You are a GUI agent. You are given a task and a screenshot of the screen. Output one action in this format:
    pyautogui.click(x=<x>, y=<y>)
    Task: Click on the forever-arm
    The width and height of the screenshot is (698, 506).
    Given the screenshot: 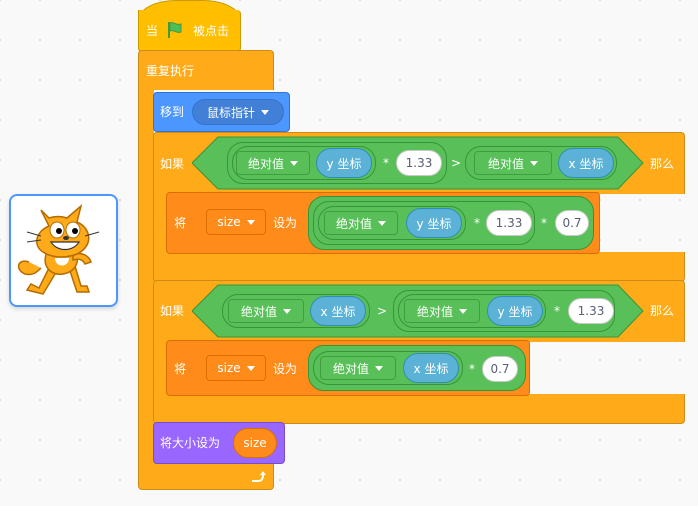 What is the action you would take?
    pyautogui.click(x=146, y=276)
    